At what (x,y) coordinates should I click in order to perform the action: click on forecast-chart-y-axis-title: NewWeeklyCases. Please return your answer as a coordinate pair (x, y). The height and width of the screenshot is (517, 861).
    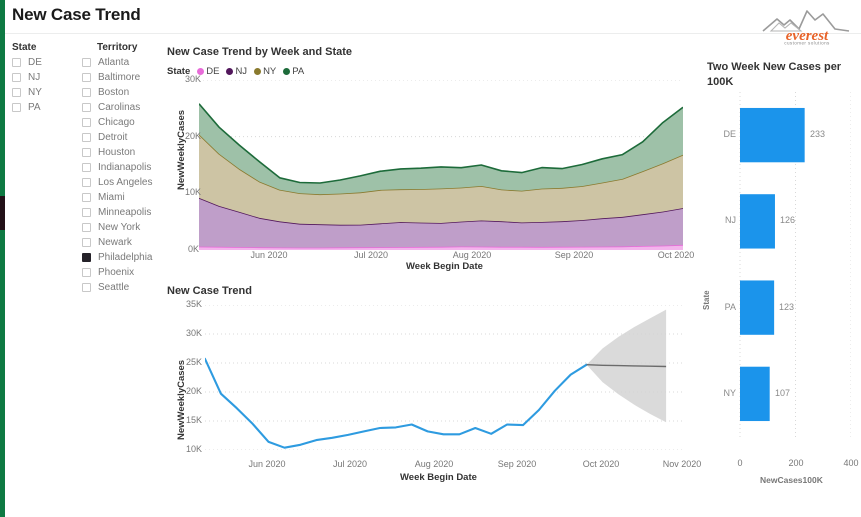
    Looking at the image, I should click on (181, 399).